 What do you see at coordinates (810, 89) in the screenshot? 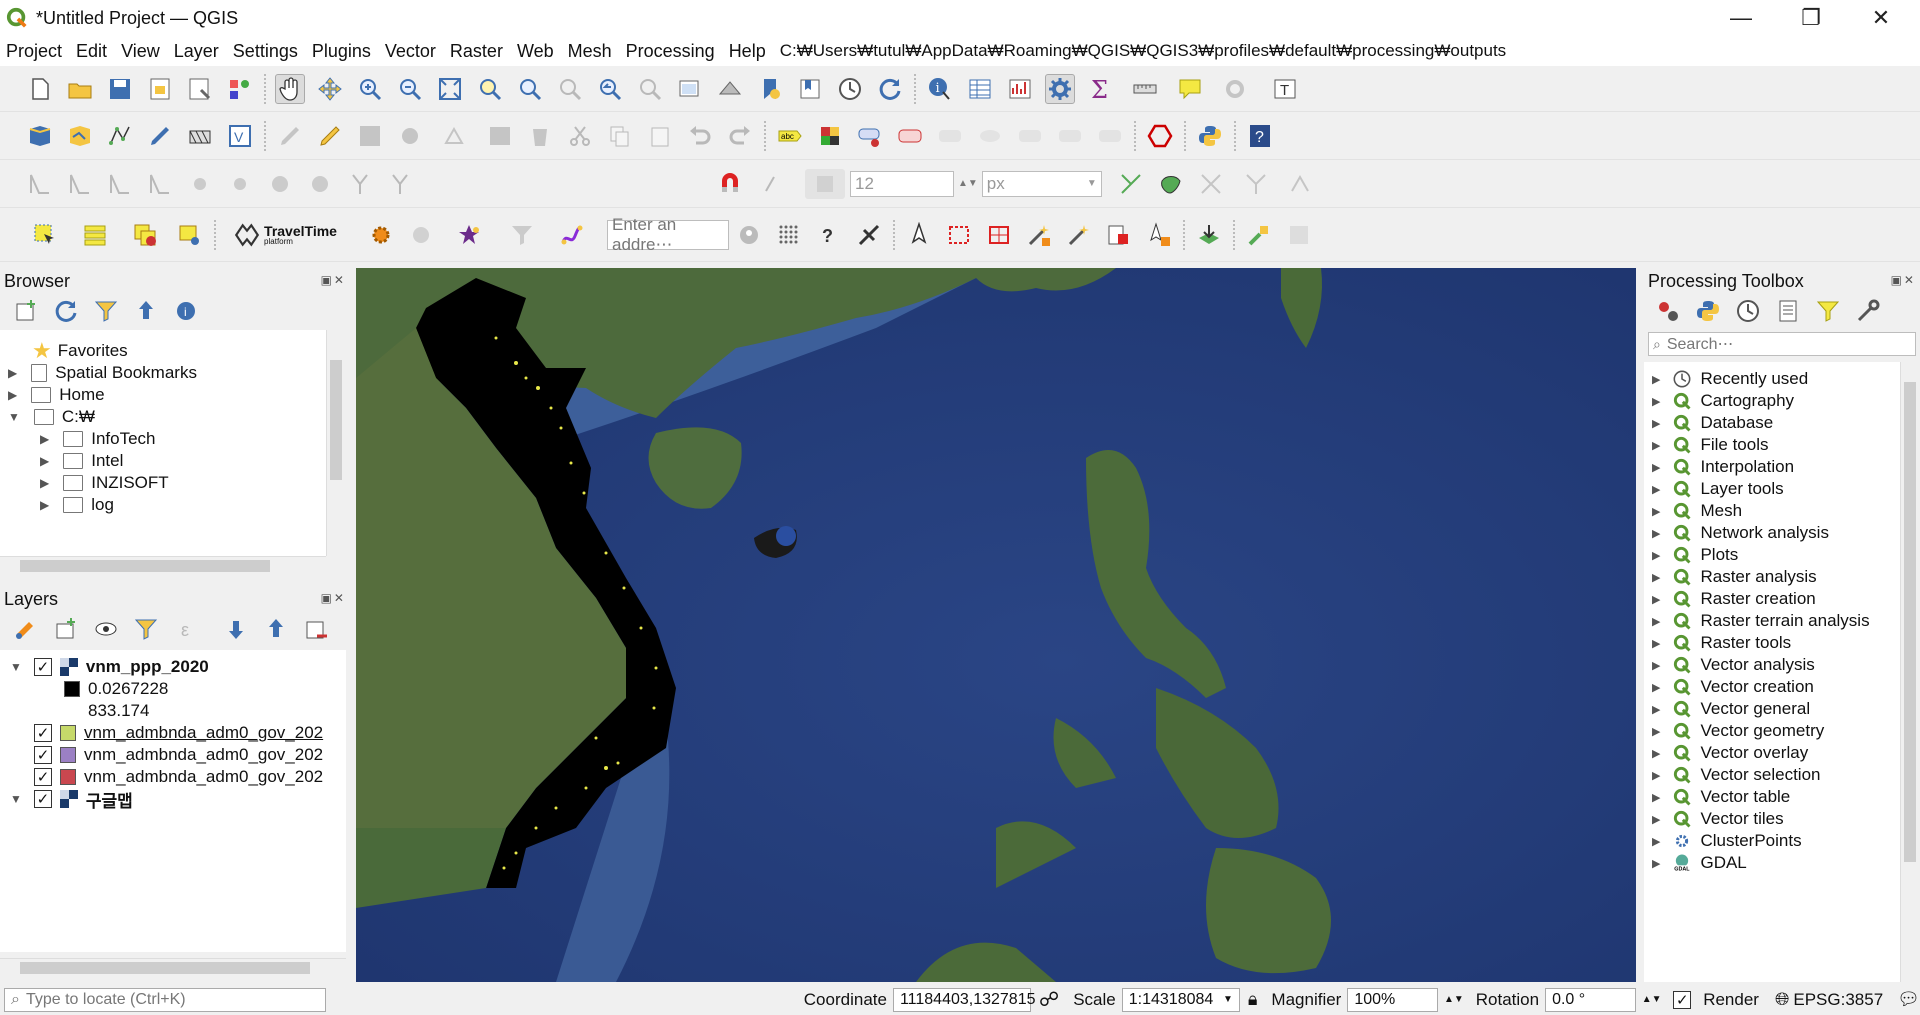
I see `show-bookmarks-icon` at bounding box center [810, 89].